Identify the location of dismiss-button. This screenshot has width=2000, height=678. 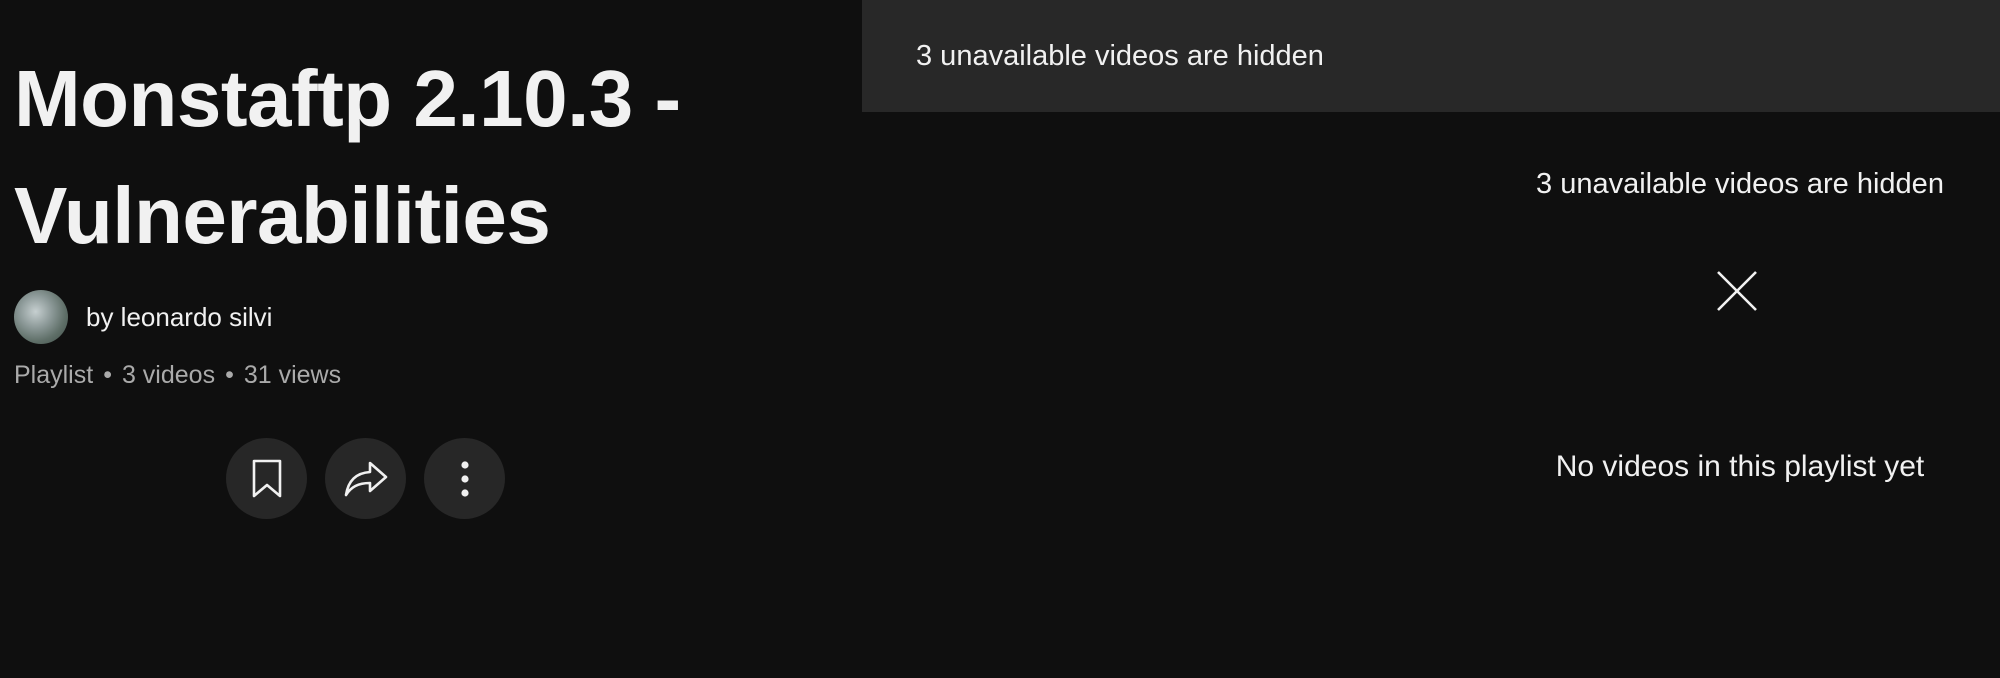
(1737, 291).